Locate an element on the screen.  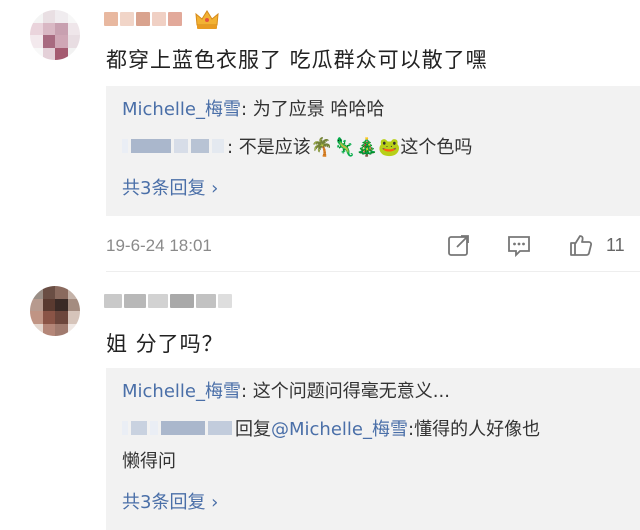
reply-prefix: 回复 is located at coordinates (253, 429).